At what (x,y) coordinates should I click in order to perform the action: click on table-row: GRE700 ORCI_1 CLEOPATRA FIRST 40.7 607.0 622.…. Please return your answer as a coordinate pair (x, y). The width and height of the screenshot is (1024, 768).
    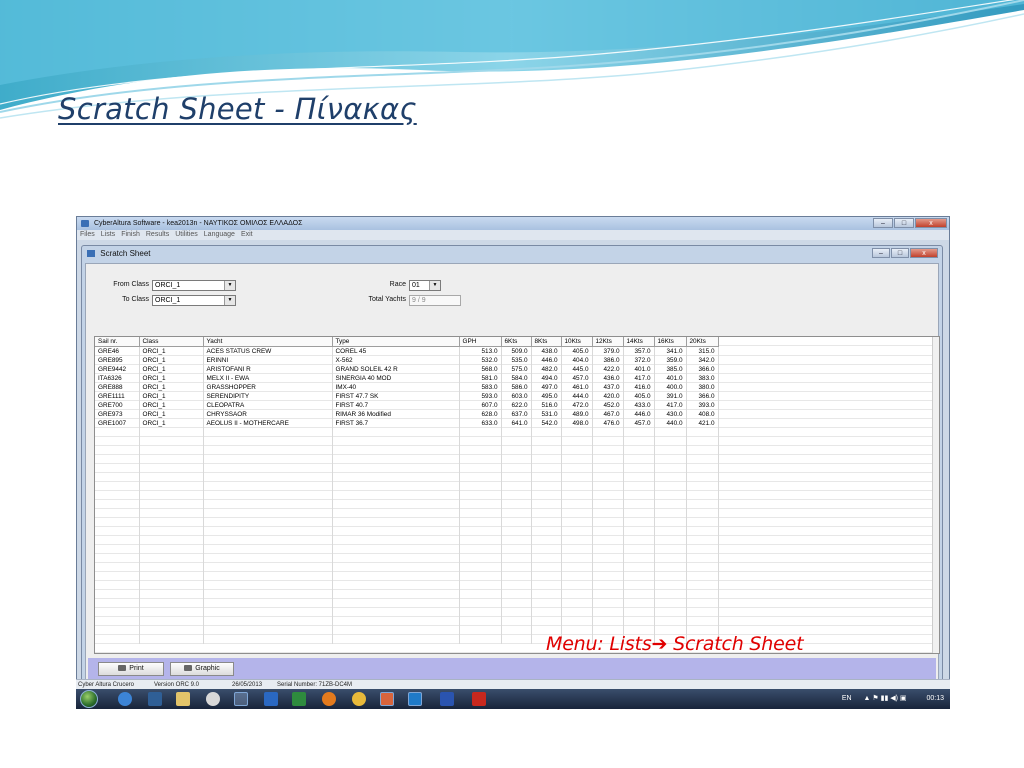
    Looking at the image, I should click on (407, 405).